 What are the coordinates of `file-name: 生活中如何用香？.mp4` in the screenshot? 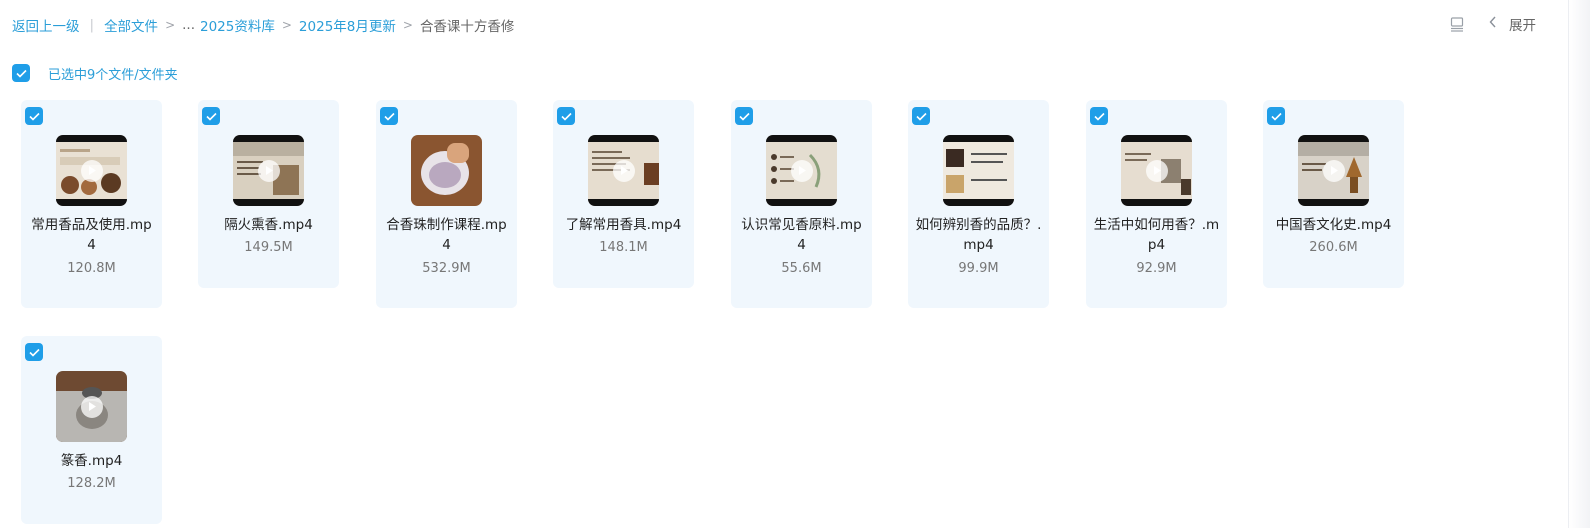 It's located at (1156, 235).